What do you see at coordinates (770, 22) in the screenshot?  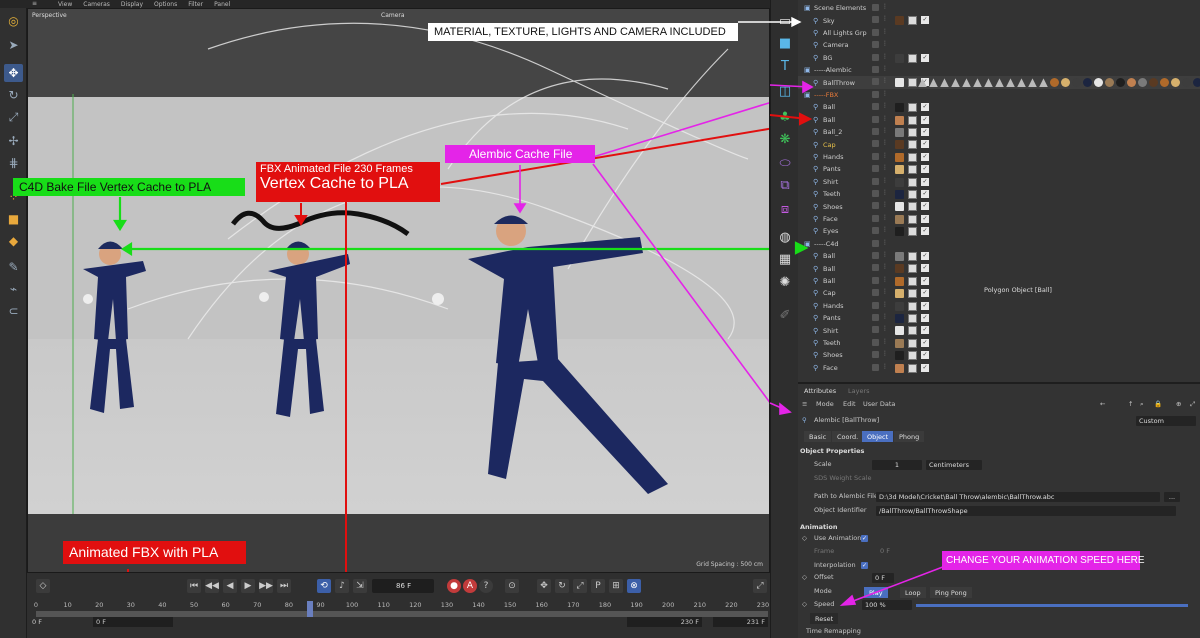 I see `white-arrow` at bounding box center [770, 22].